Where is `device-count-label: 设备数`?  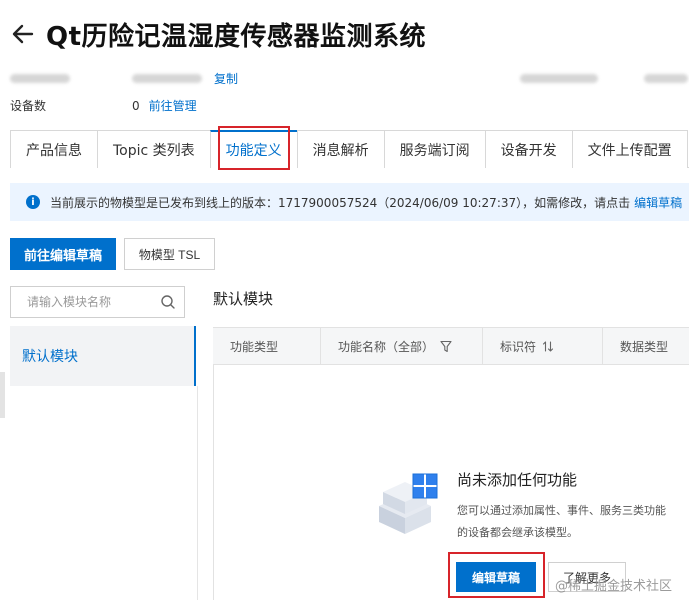 device-count-label: 设备数 is located at coordinates (28, 106).